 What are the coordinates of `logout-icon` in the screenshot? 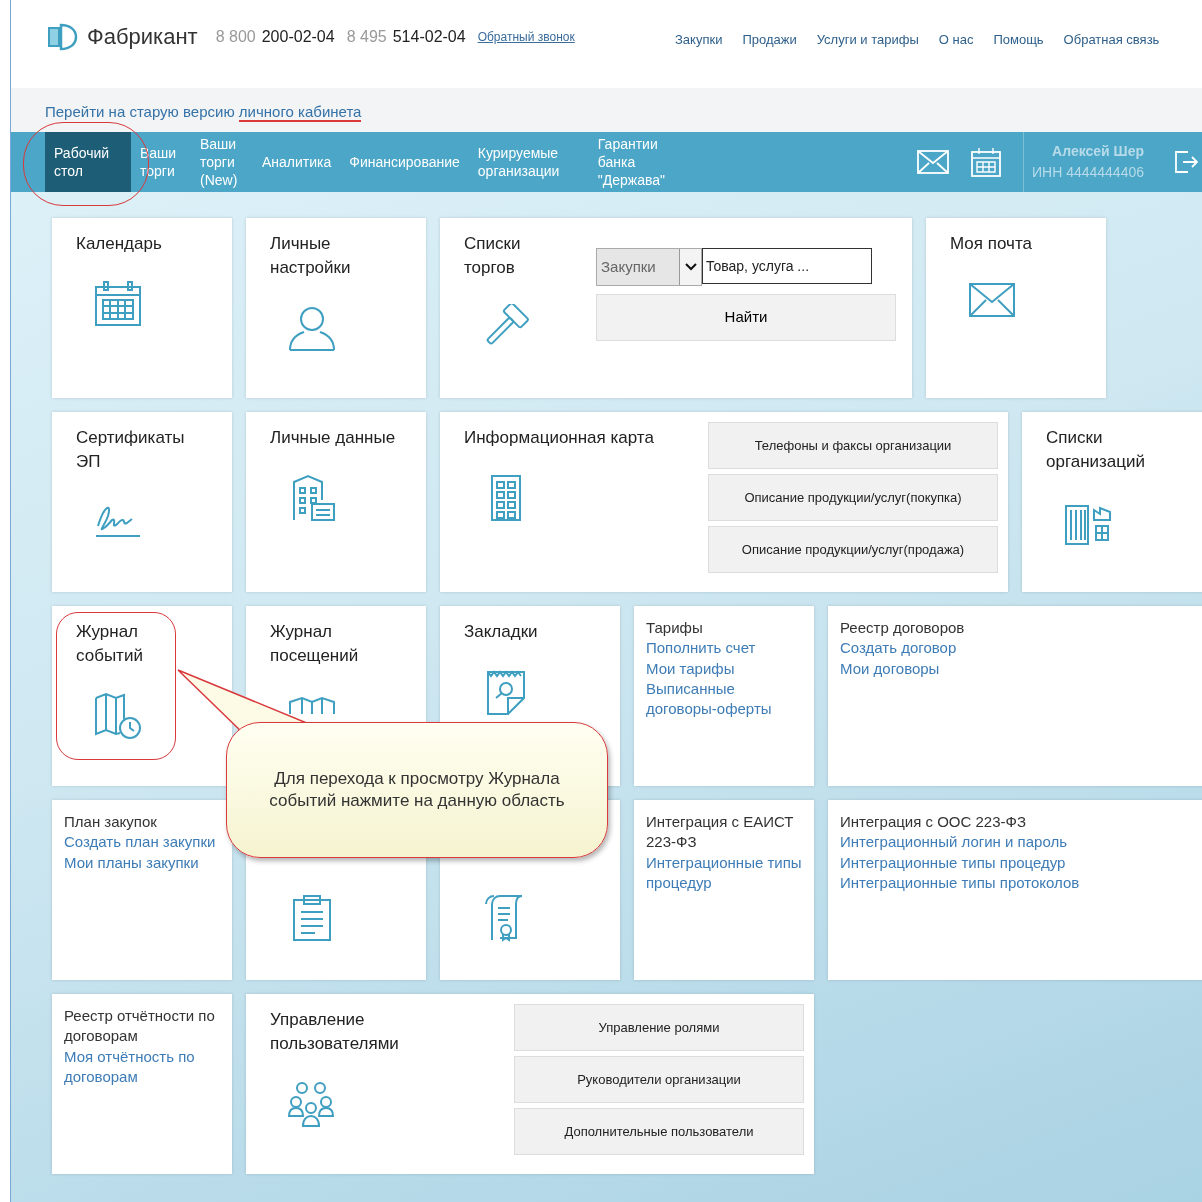 It's located at (1186, 162).